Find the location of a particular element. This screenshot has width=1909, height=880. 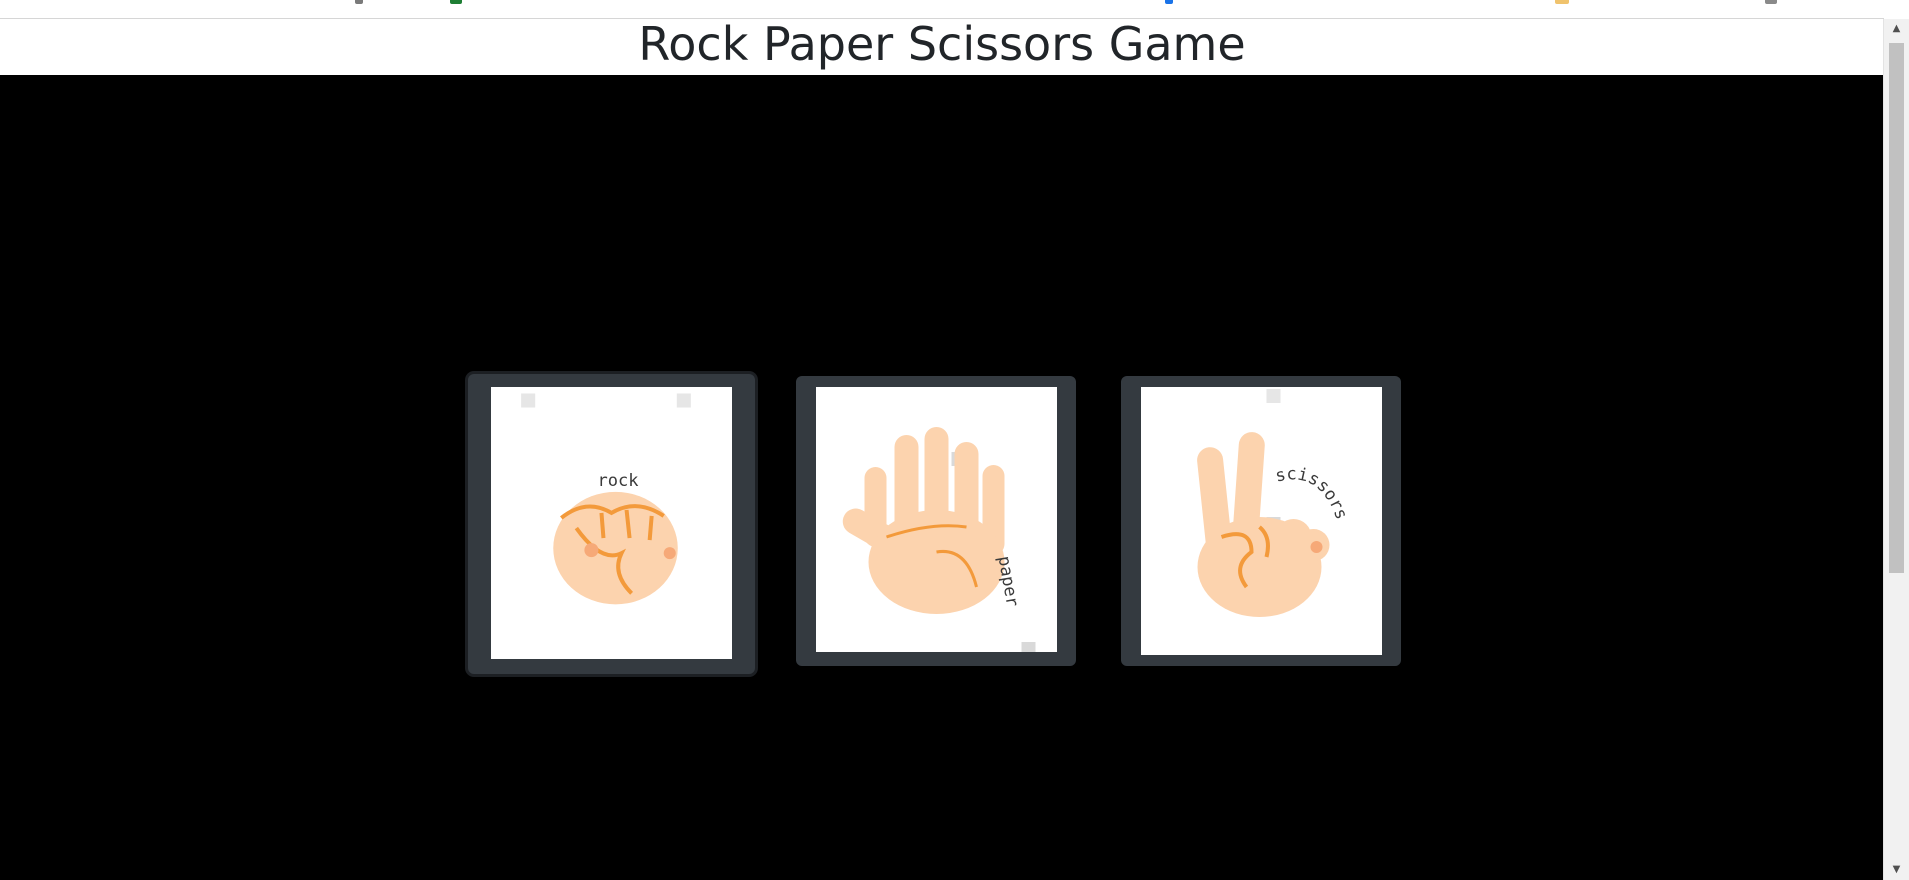

scissors-image: scissors is located at coordinates (1261, 521).